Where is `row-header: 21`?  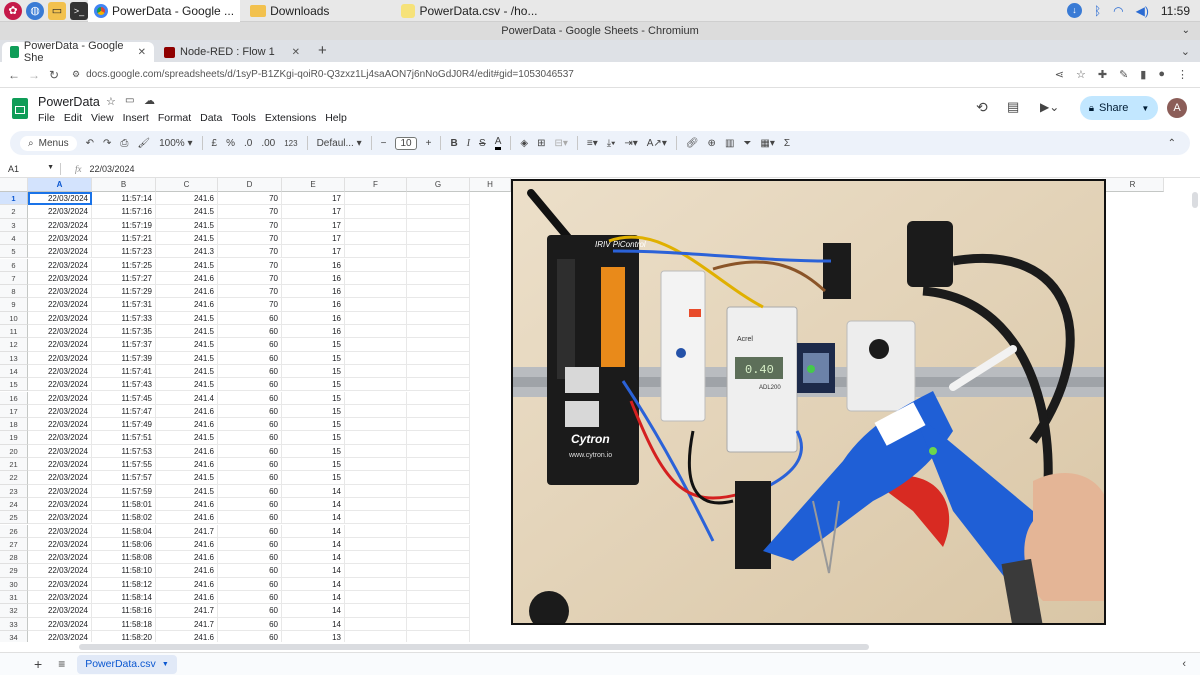
row-header: 21 is located at coordinates (14, 465).